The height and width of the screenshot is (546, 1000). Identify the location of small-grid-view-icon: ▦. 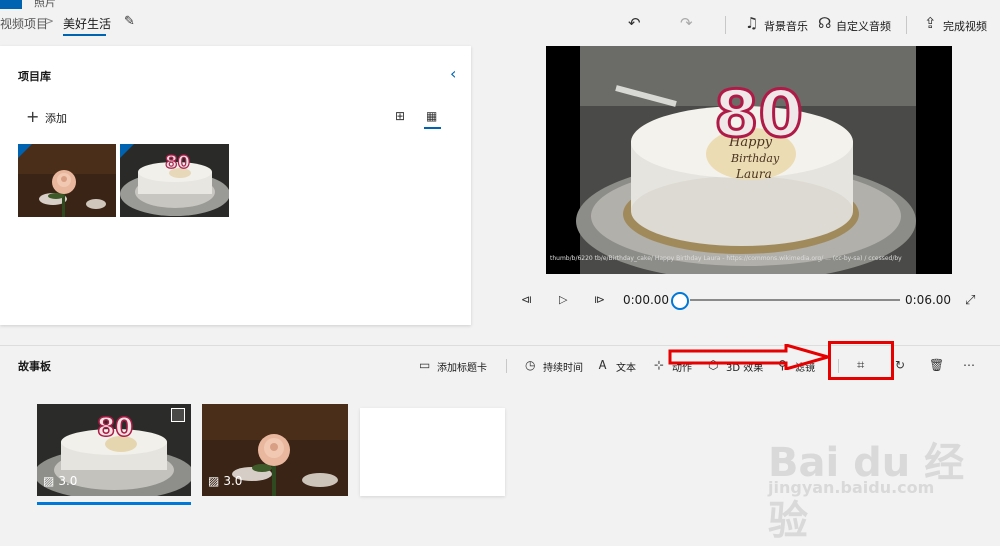
(431, 116).